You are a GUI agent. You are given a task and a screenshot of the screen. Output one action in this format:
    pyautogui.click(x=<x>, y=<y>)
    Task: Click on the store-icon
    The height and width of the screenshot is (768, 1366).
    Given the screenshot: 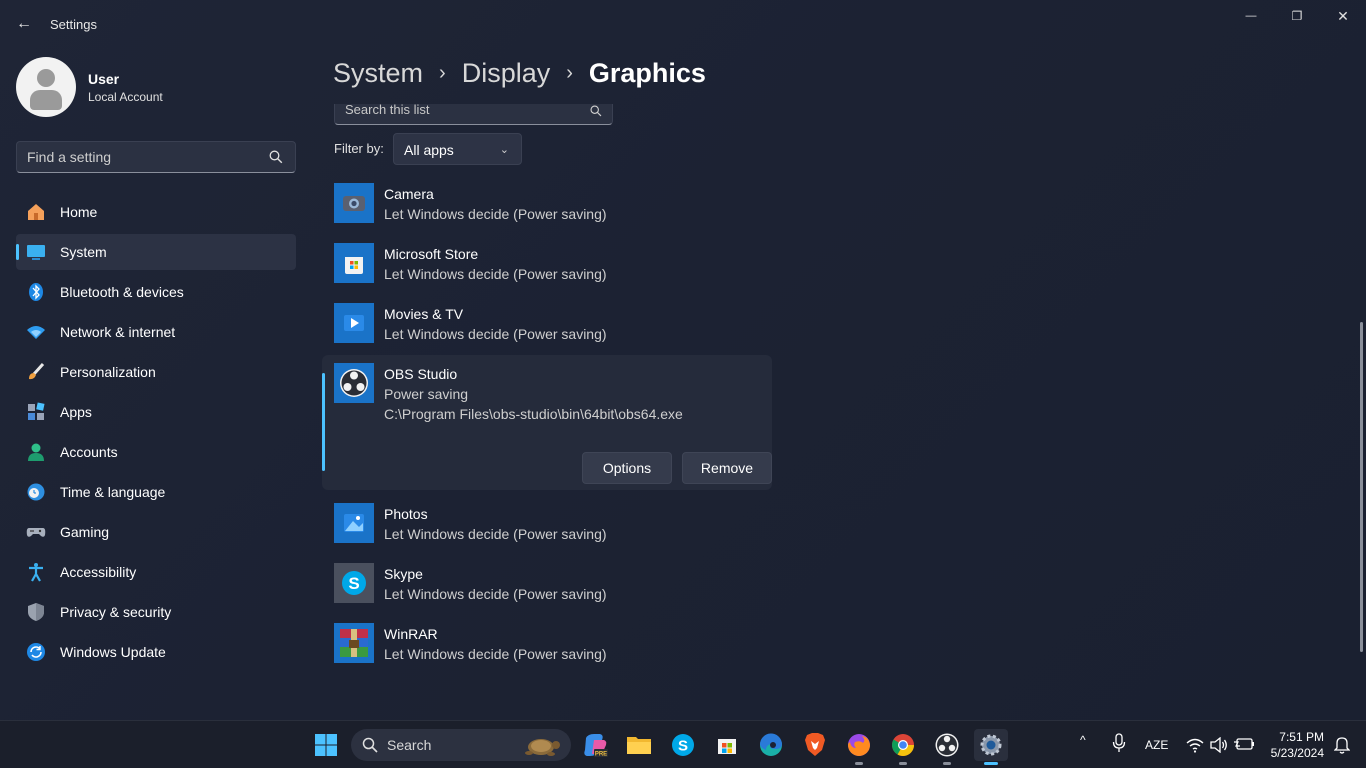 What is the action you would take?
    pyautogui.click(x=727, y=746)
    